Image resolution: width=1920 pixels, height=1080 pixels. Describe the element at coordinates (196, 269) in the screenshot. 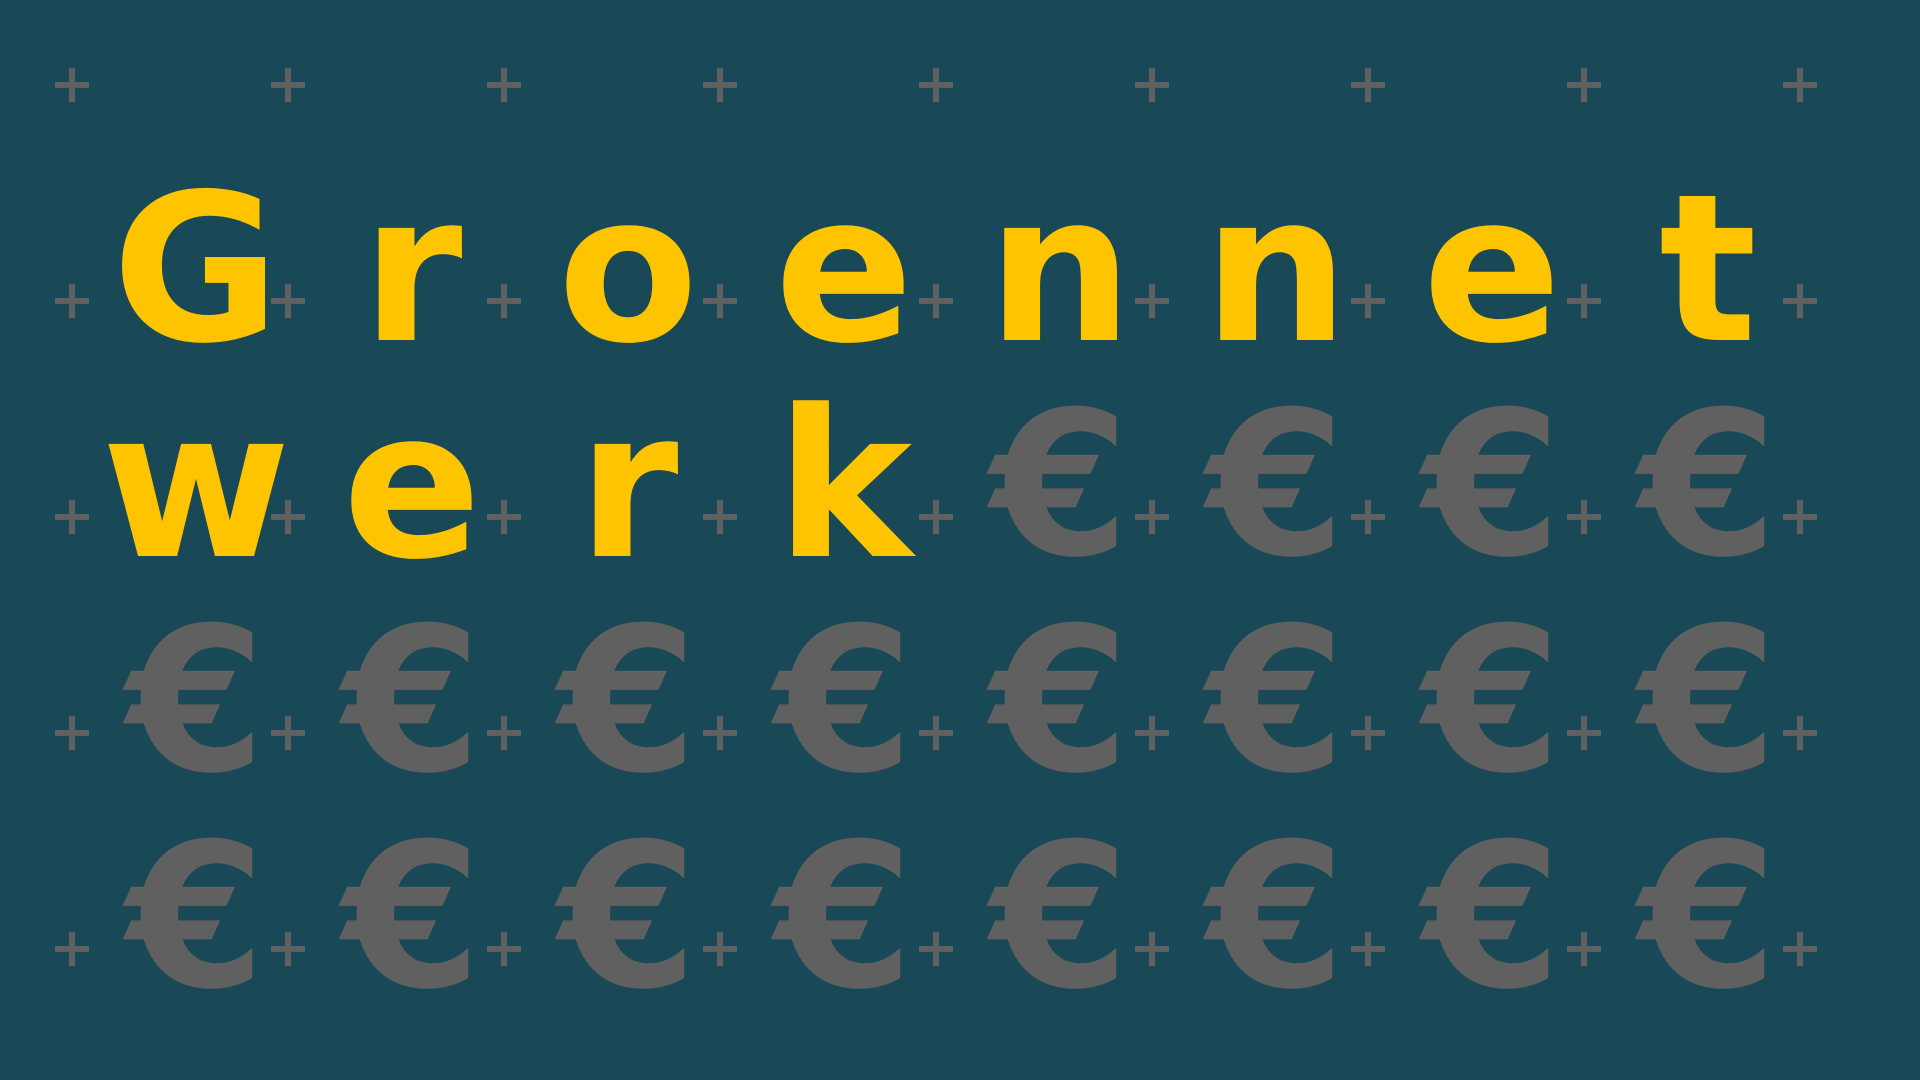

I see `title-letter: G` at that location.